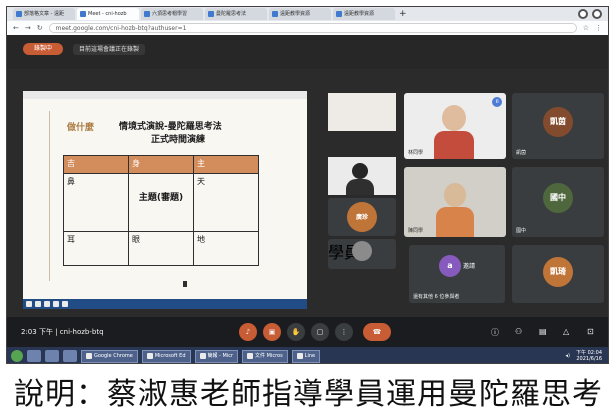 This screenshot has width=615, height=414. Describe the element at coordinates (113, 356) in the screenshot. I see `taskbar-app-label: Google Chrome` at that location.